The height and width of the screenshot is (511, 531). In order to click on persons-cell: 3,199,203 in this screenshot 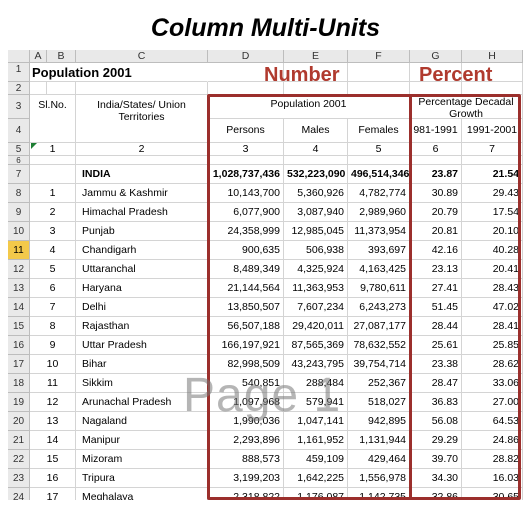, I will do `click(246, 478)`.